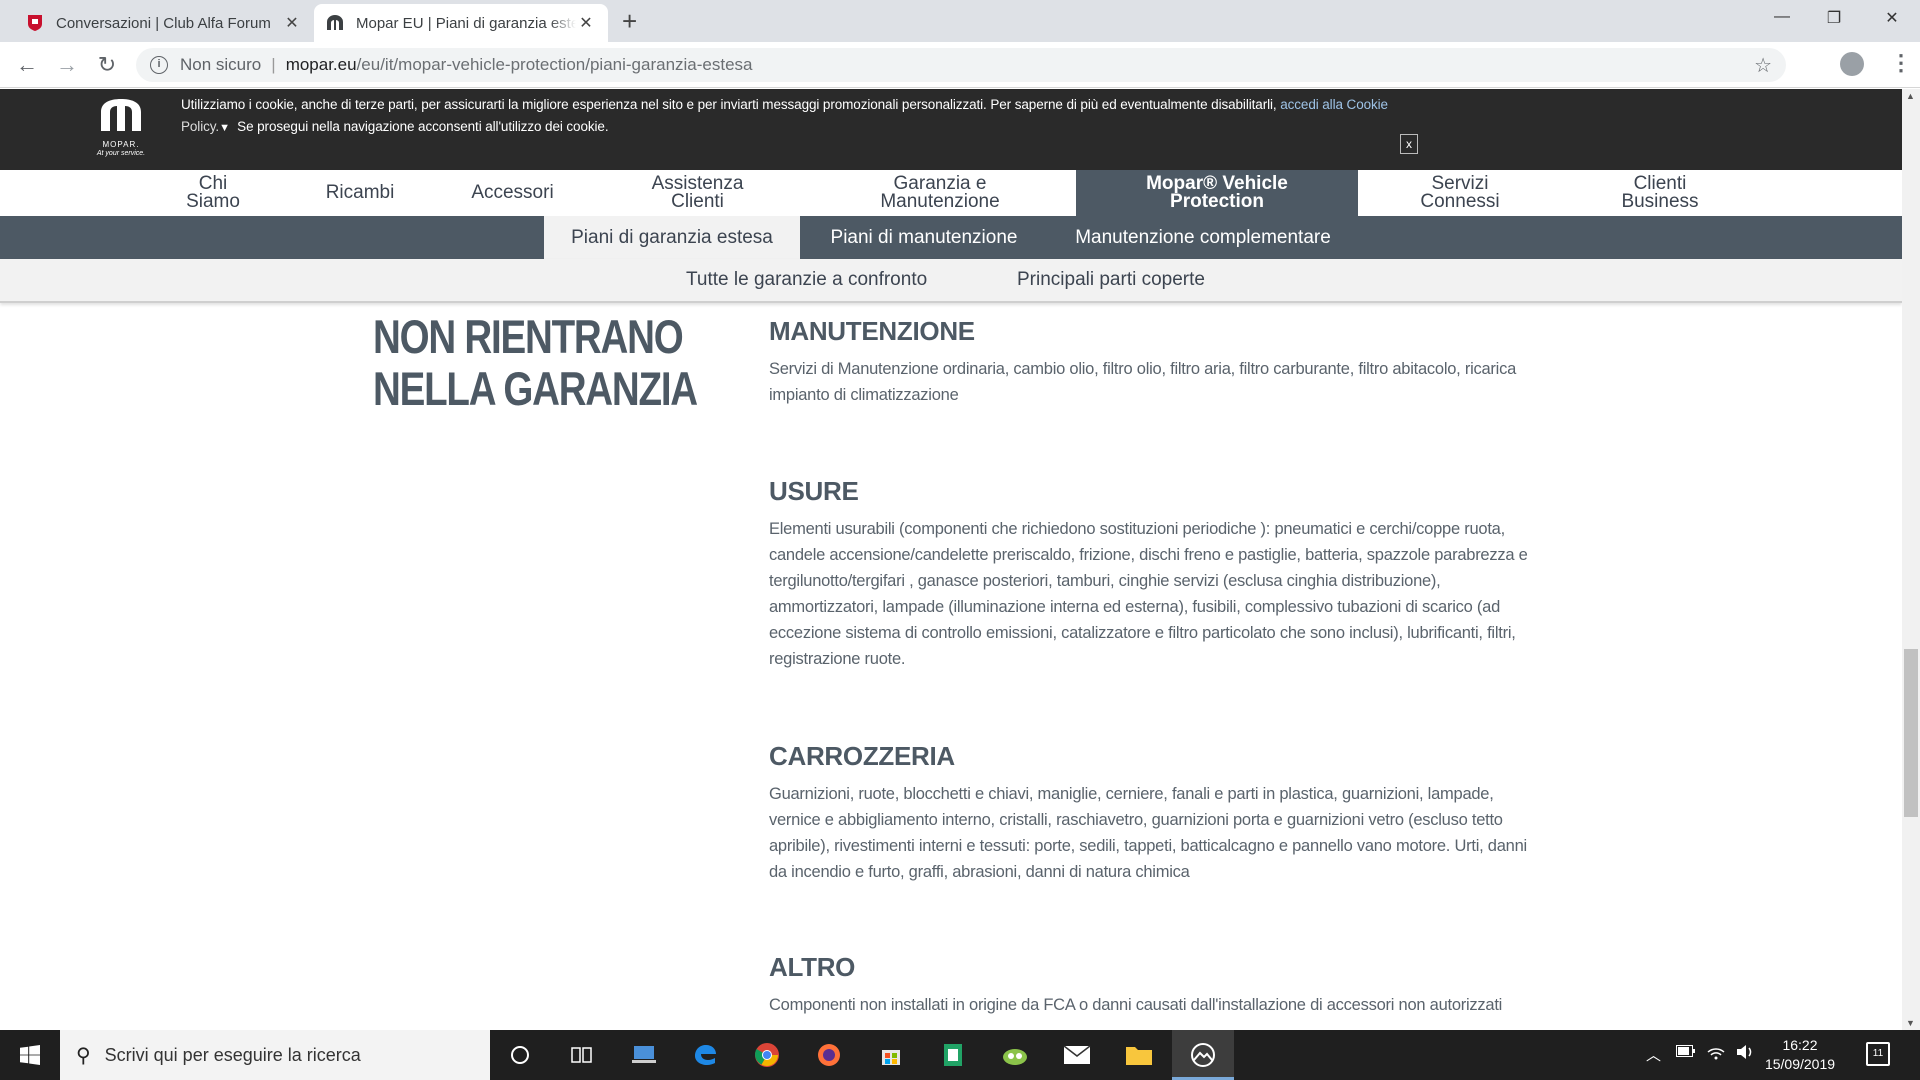 Image resolution: width=1920 pixels, height=1080 pixels. Describe the element at coordinates (159, 65) in the screenshot. I see `info-icon: i` at that location.